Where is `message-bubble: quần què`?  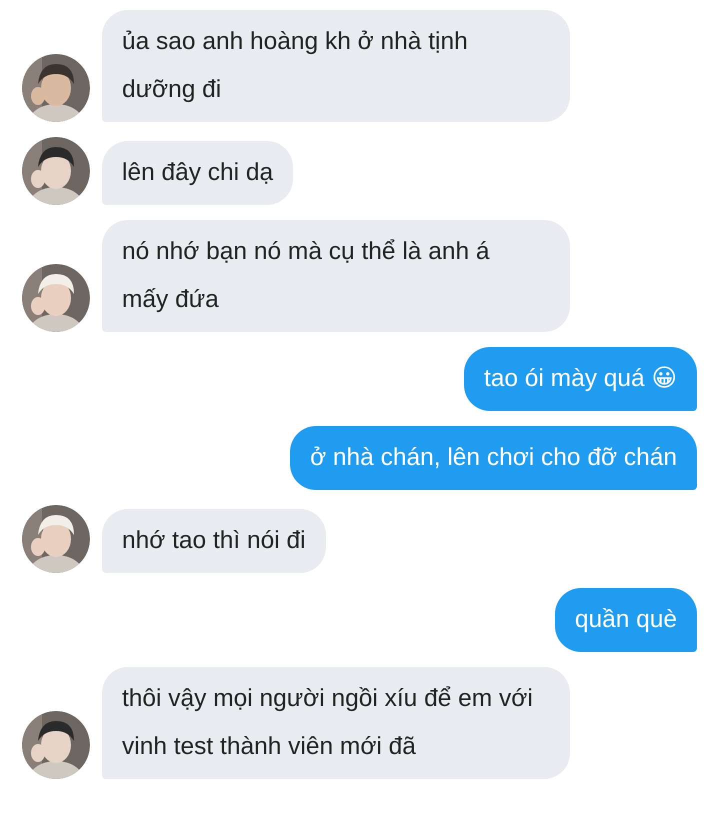 message-bubble: quần què is located at coordinates (625, 620).